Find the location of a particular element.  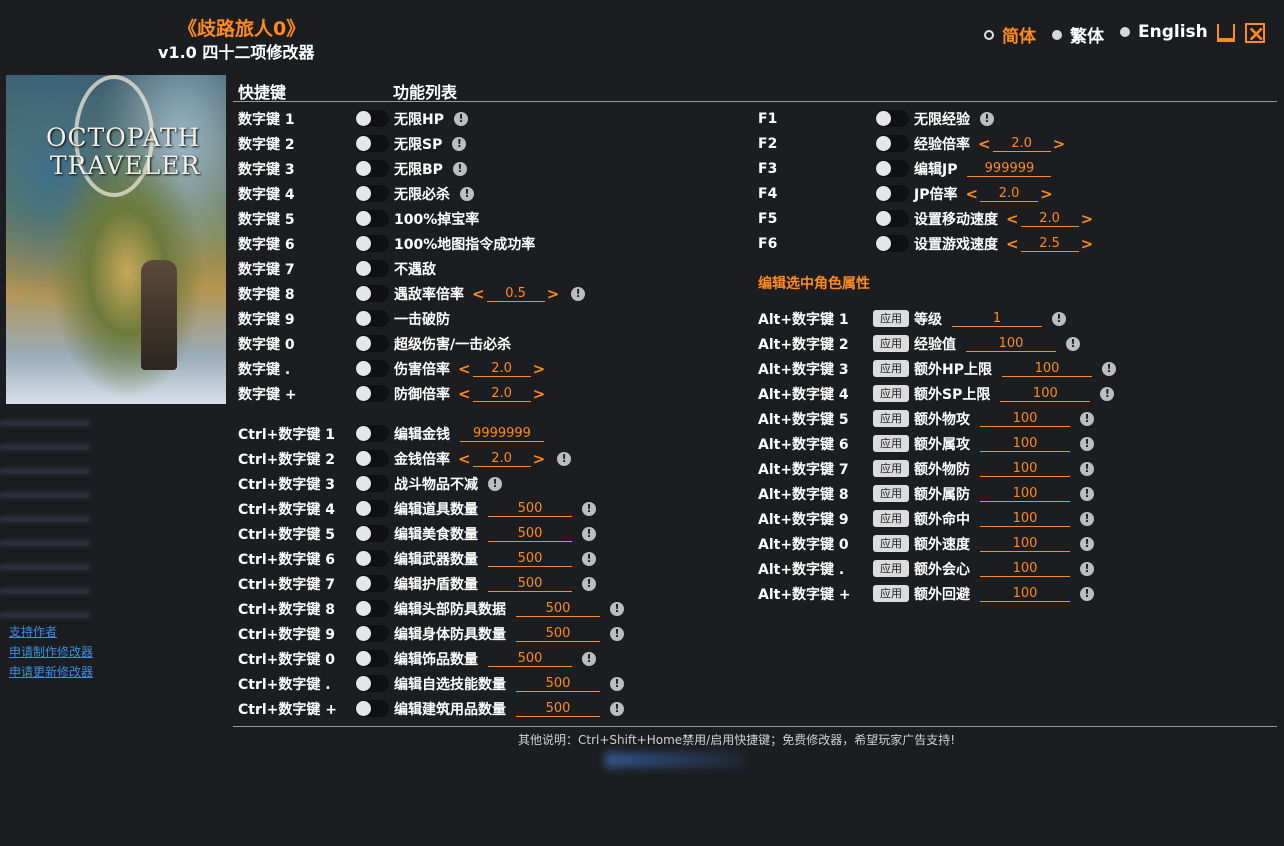

value-input: 2.5 is located at coordinates (1049, 244).